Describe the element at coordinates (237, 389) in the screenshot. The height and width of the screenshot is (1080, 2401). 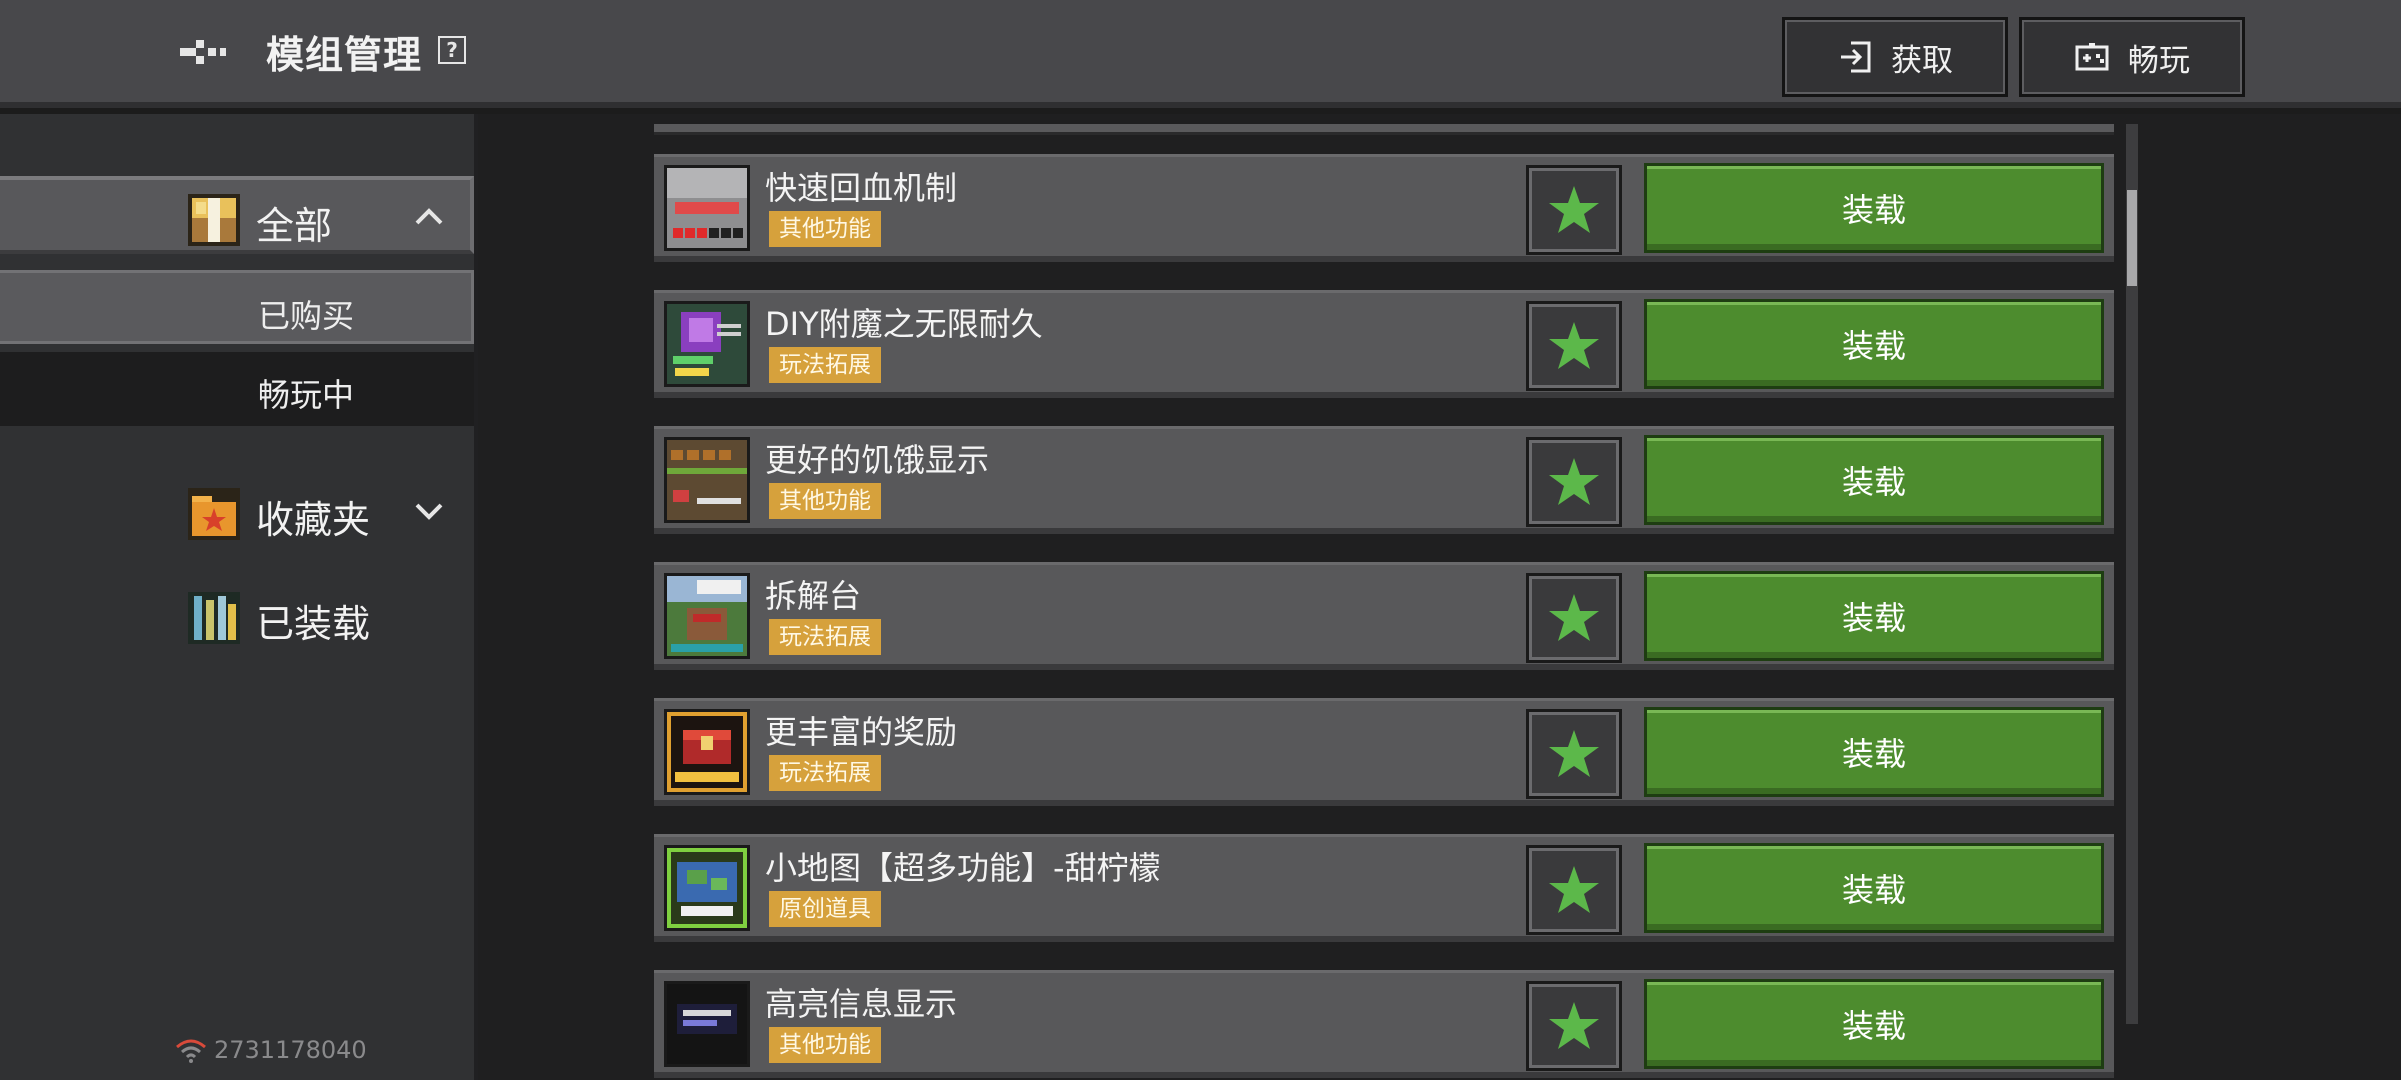
I see `sidebar-item-playing: 畅玩中` at that location.